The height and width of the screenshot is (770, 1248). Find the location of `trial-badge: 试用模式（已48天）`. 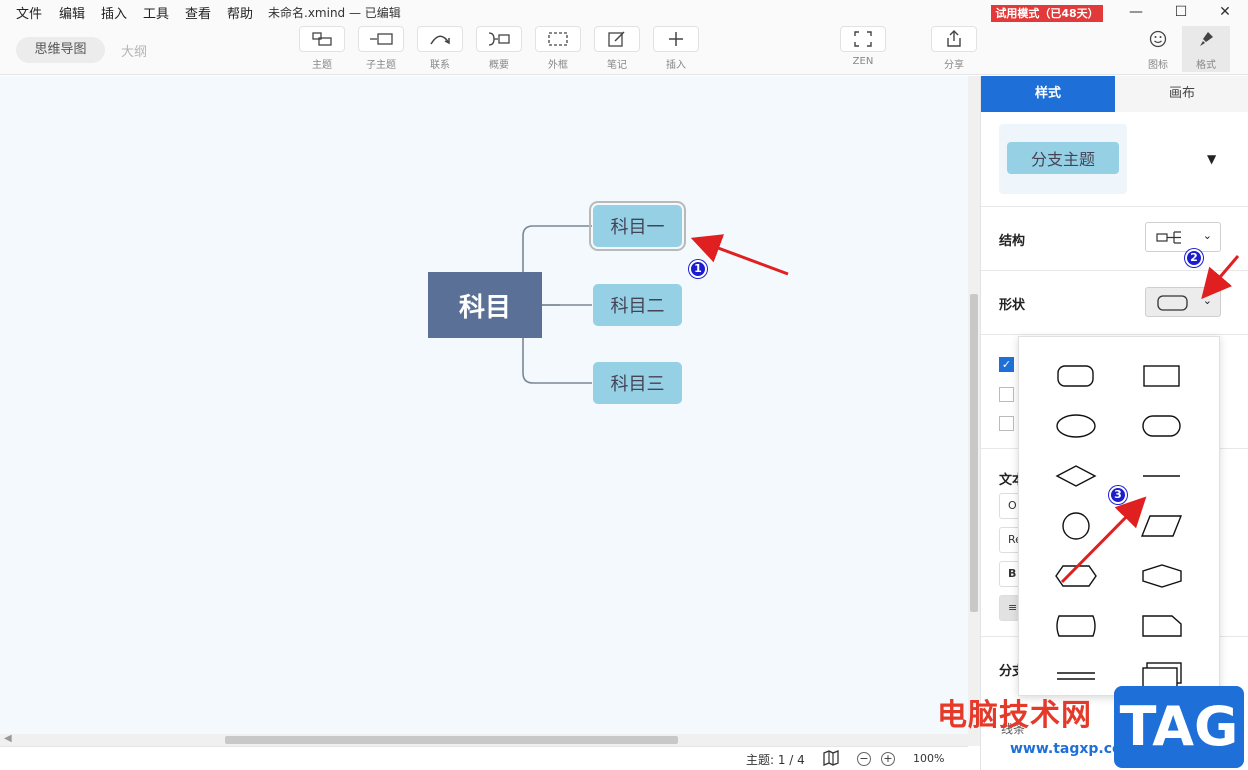

trial-badge: 试用模式（已48天） is located at coordinates (1047, 13).